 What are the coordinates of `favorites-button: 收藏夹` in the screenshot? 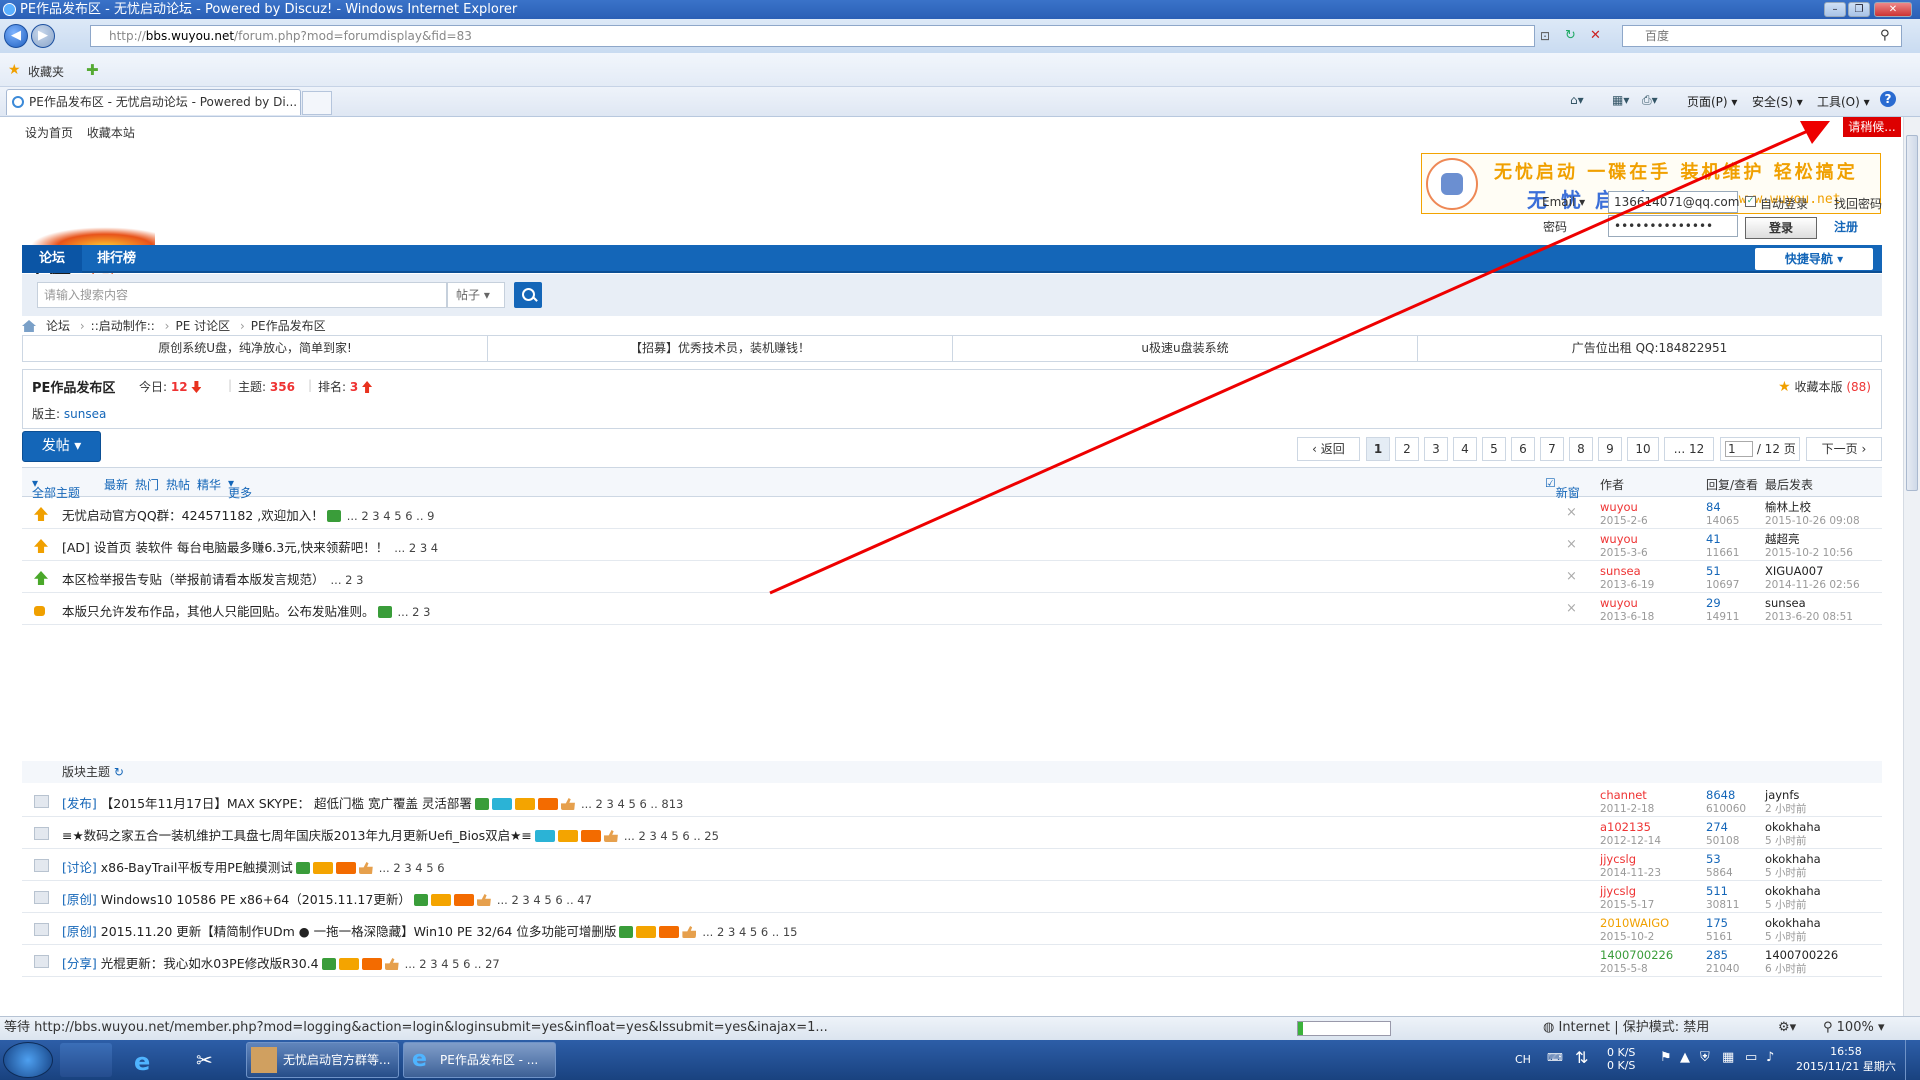 It's located at (46, 71).